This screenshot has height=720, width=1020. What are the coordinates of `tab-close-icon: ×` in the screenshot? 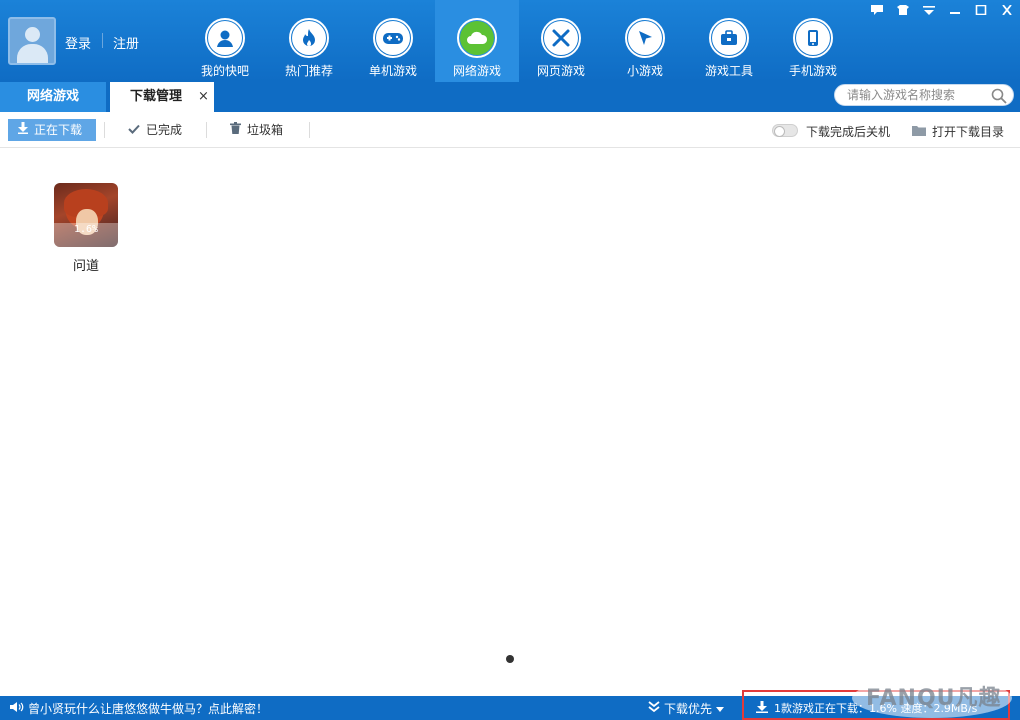 It's located at (204, 97).